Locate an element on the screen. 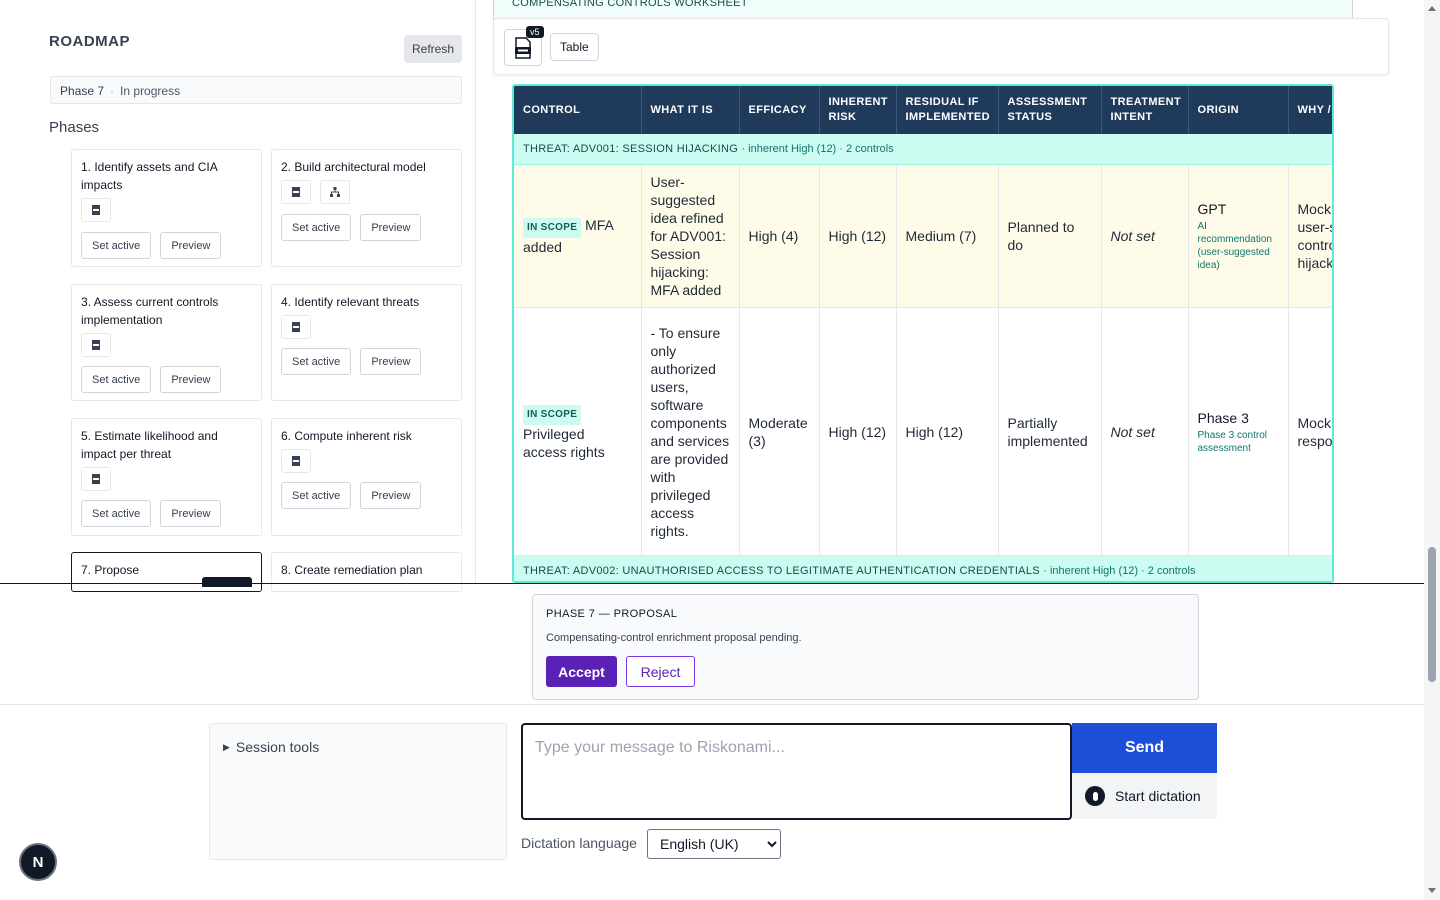 This screenshot has height=900, width=1440. worksheet-title: COMPENSATING CONTROLS WORKSHEET is located at coordinates (630, 4).